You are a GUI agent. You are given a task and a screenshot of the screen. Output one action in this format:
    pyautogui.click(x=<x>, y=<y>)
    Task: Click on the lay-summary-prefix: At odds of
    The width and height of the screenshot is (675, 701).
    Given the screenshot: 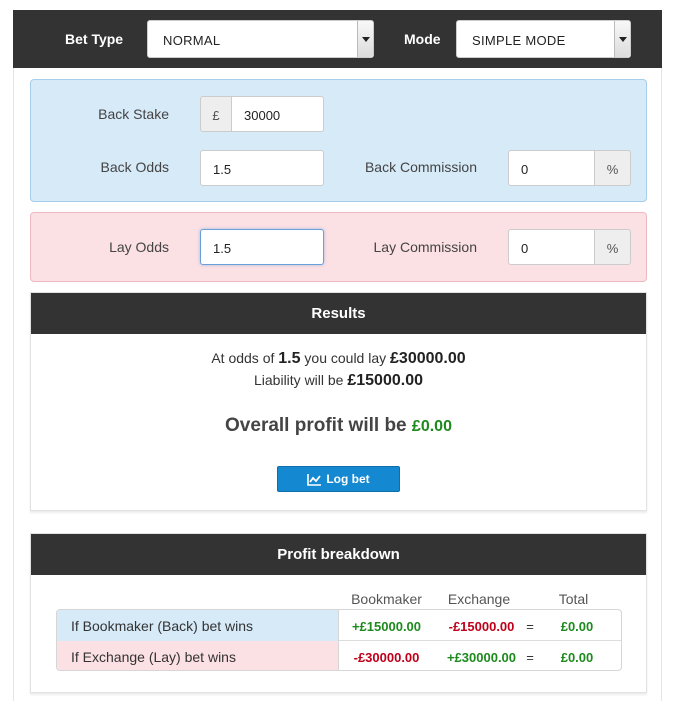 What is the action you would take?
    pyautogui.click(x=243, y=358)
    